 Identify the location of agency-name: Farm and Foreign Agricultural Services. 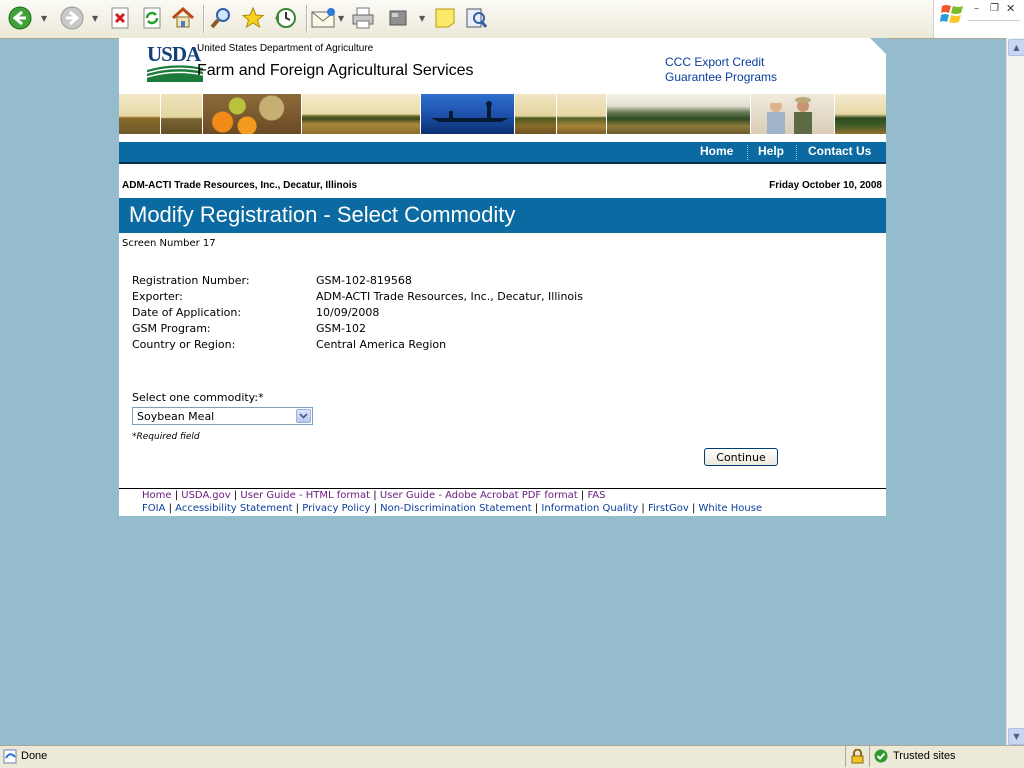
(335, 70).